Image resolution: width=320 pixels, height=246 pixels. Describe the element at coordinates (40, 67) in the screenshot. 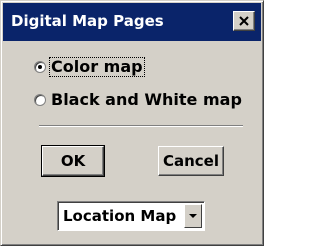

I see `radio-button-checked` at that location.